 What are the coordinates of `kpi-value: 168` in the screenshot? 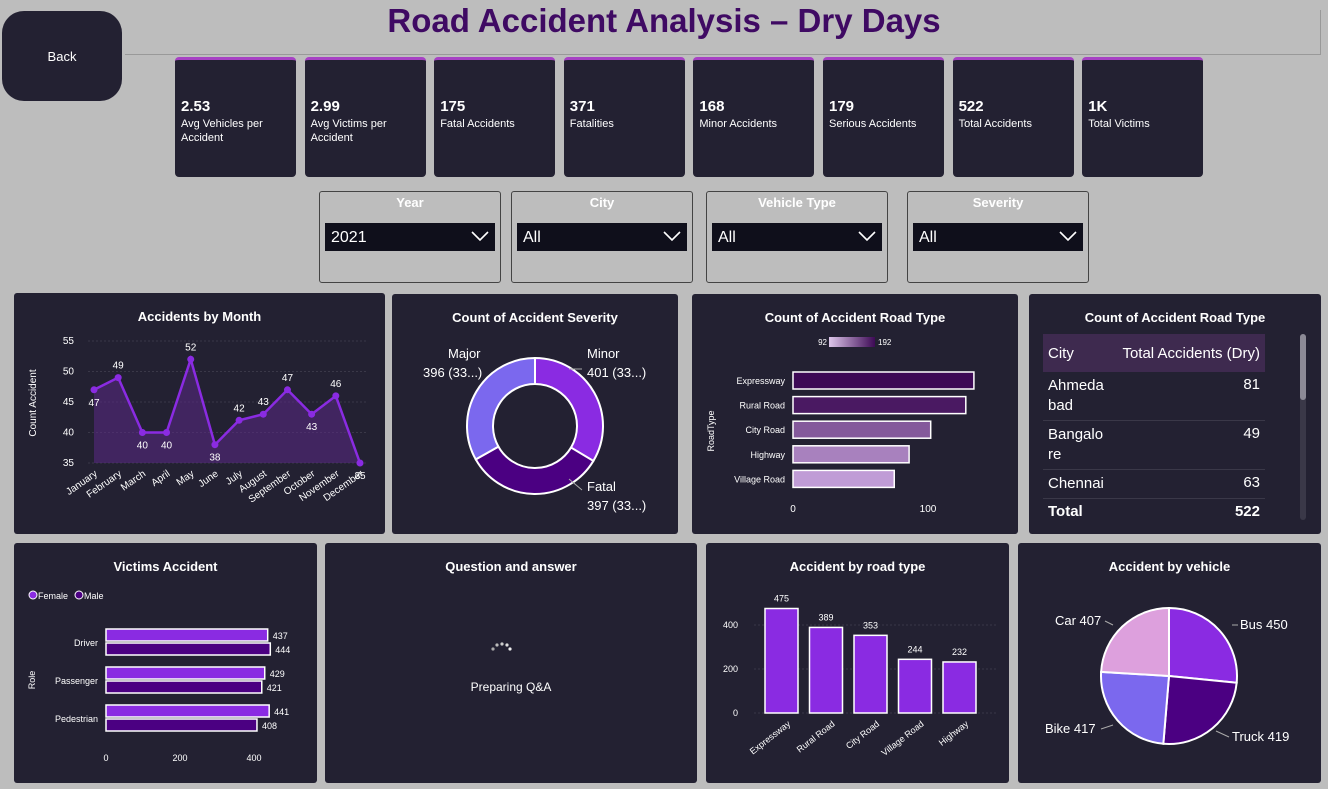 It's located at (712, 106).